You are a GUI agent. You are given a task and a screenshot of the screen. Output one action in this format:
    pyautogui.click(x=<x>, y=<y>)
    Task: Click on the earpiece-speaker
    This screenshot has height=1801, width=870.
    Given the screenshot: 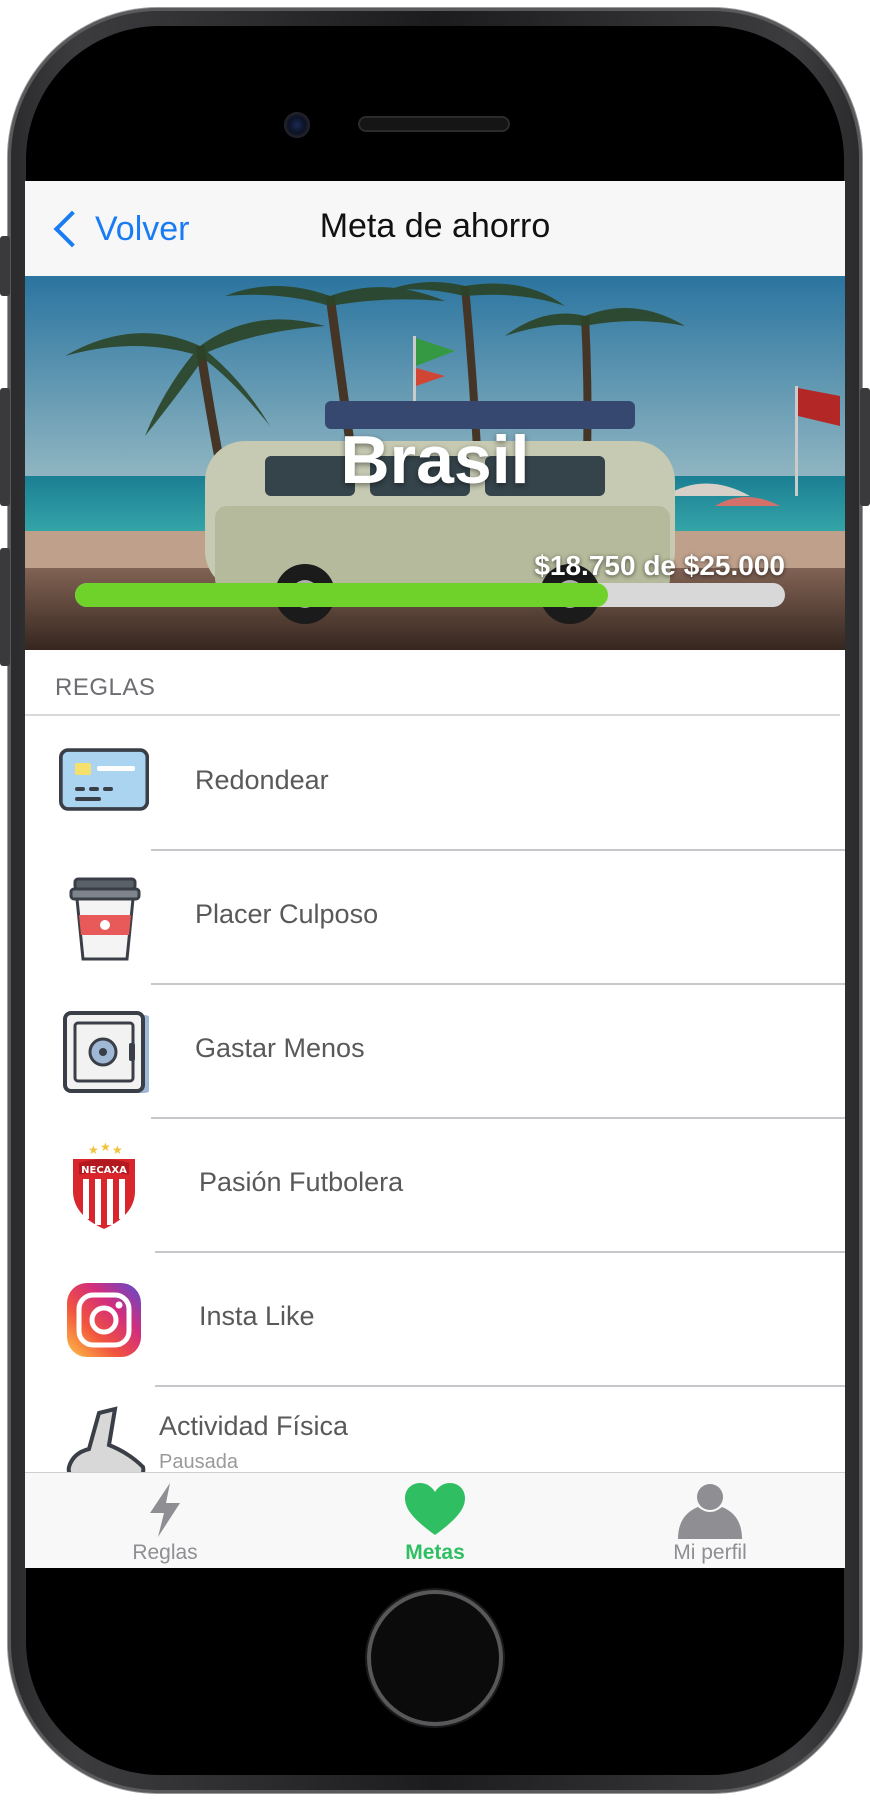 What is the action you would take?
    pyautogui.click(x=434, y=124)
    